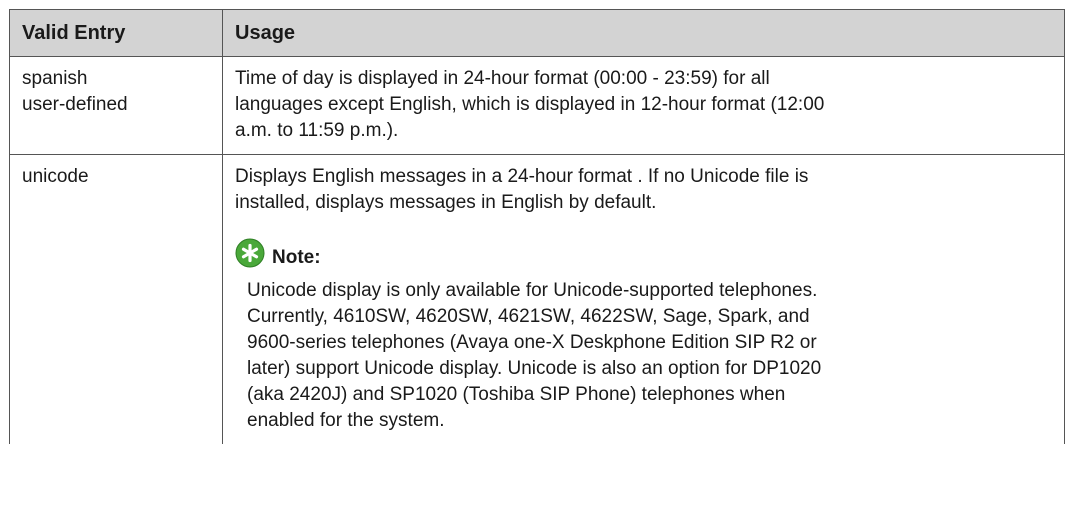 The image size is (1073, 518). What do you see at coordinates (643, 33) in the screenshot?
I see `column-header-usage: Usage` at bounding box center [643, 33].